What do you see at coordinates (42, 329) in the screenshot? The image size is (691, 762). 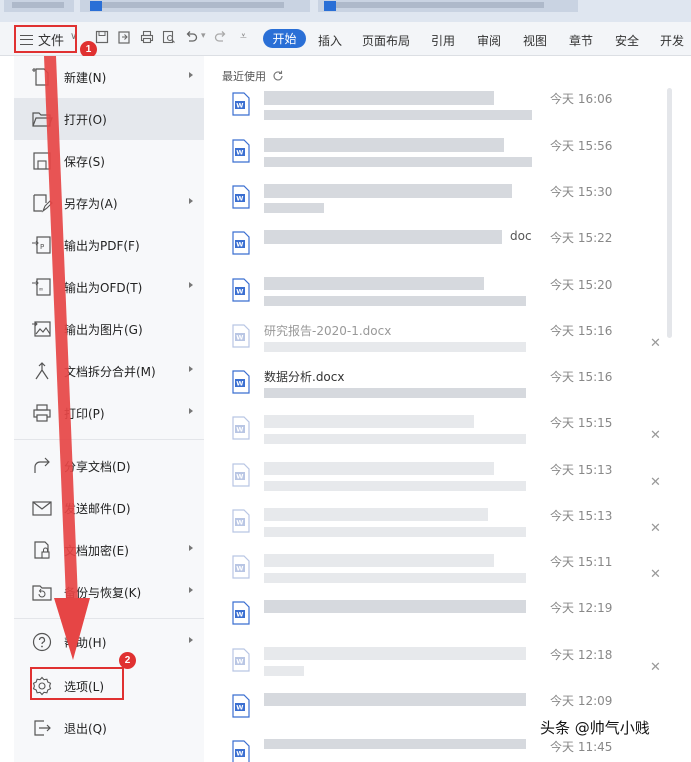 I see `image-export-icon` at bounding box center [42, 329].